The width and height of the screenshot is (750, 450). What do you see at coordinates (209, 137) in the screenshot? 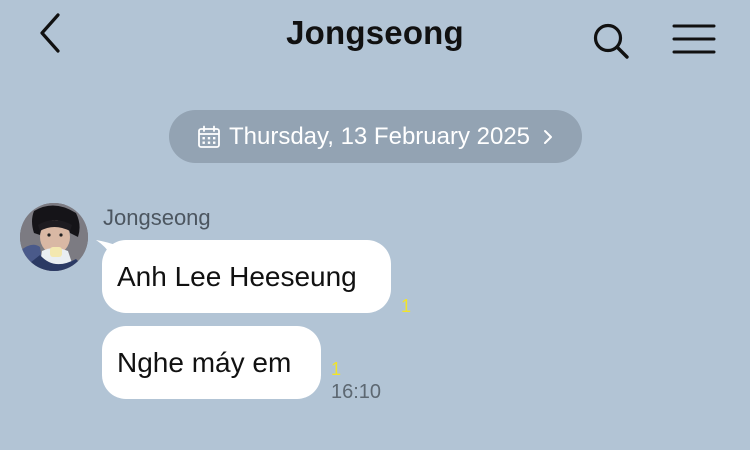
I see `calendar-icon` at bounding box center [209, 137].